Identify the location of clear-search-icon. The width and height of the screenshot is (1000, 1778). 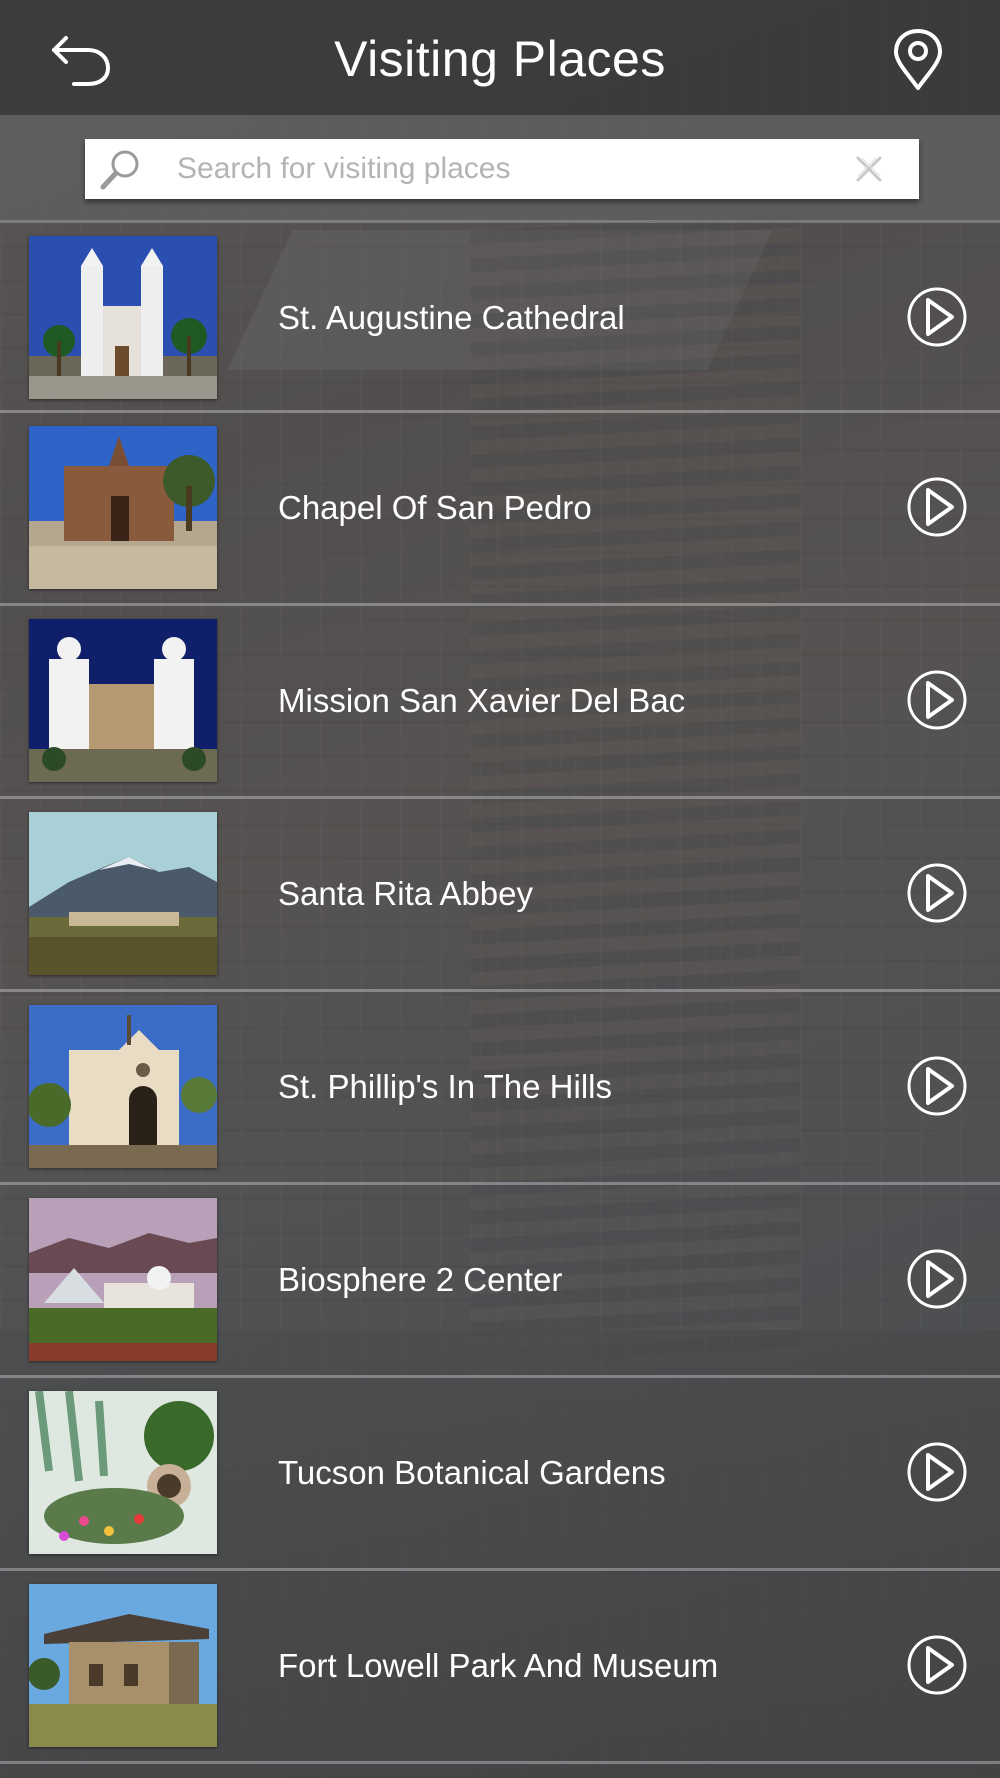
(869, 169).